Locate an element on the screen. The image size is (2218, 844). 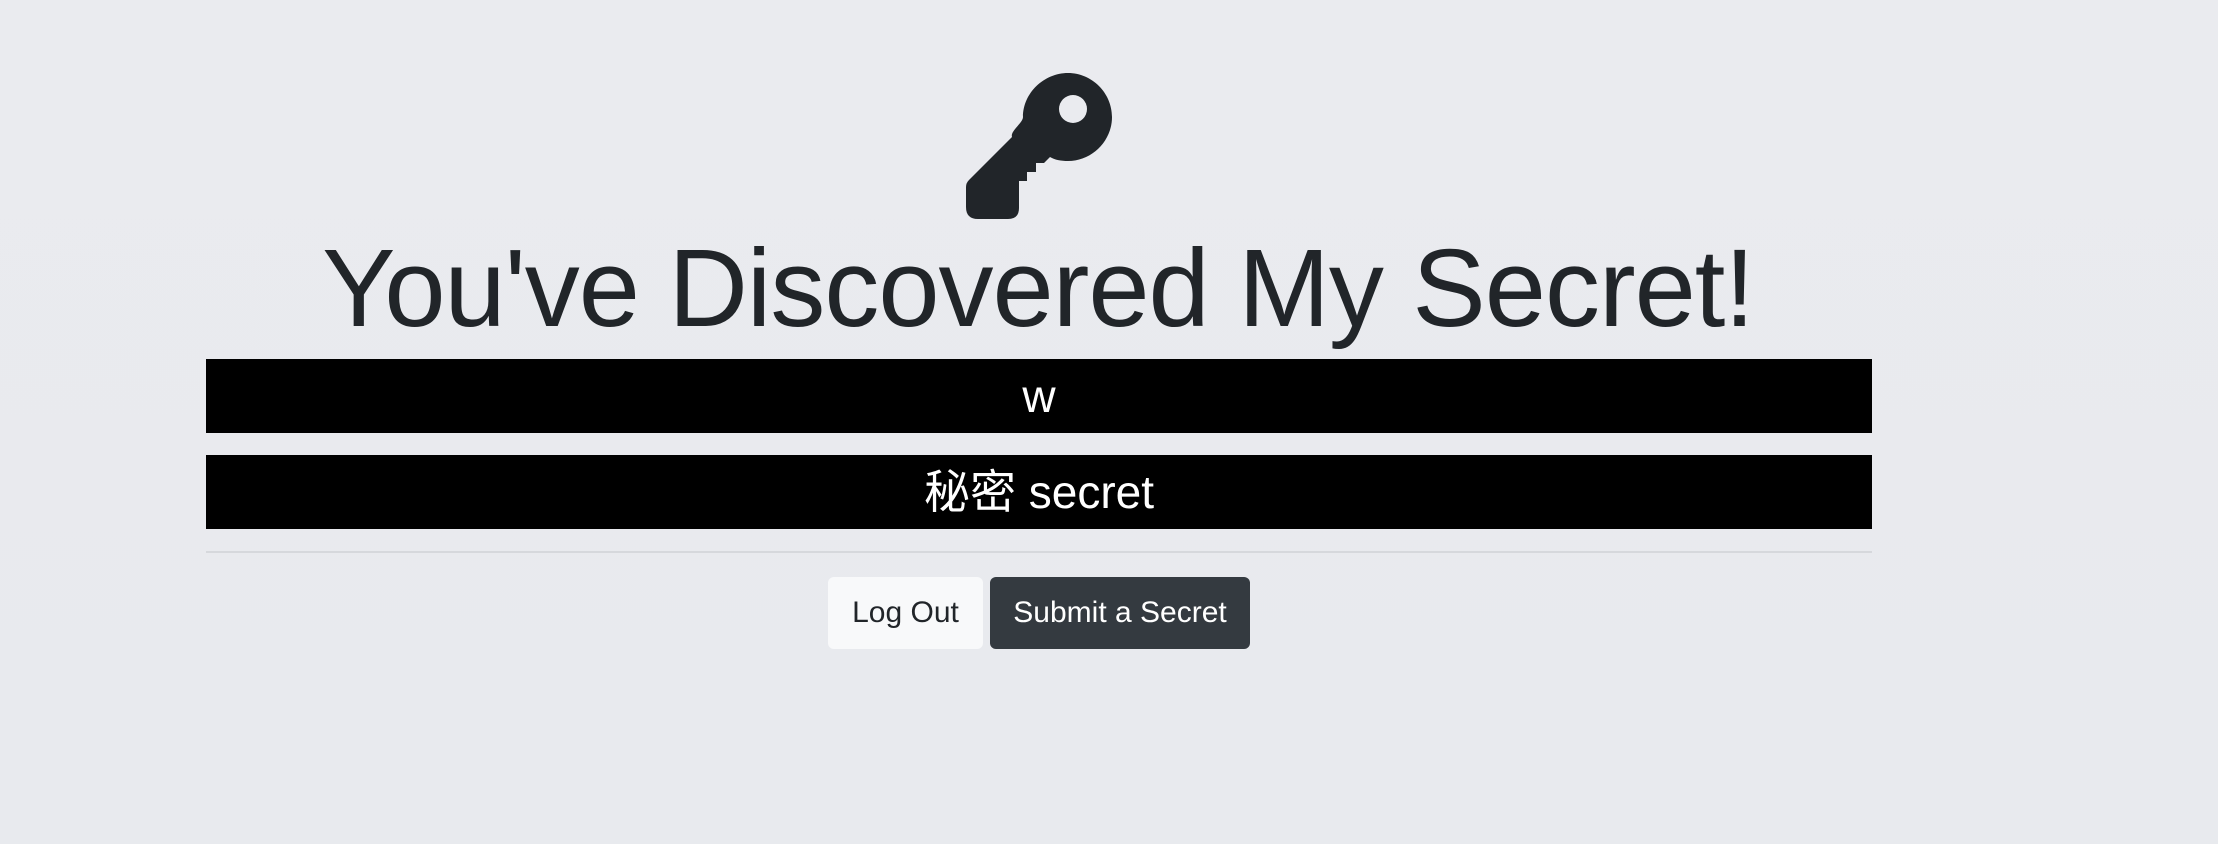
logout-button: Log Out is located at coordinates (905, 613).